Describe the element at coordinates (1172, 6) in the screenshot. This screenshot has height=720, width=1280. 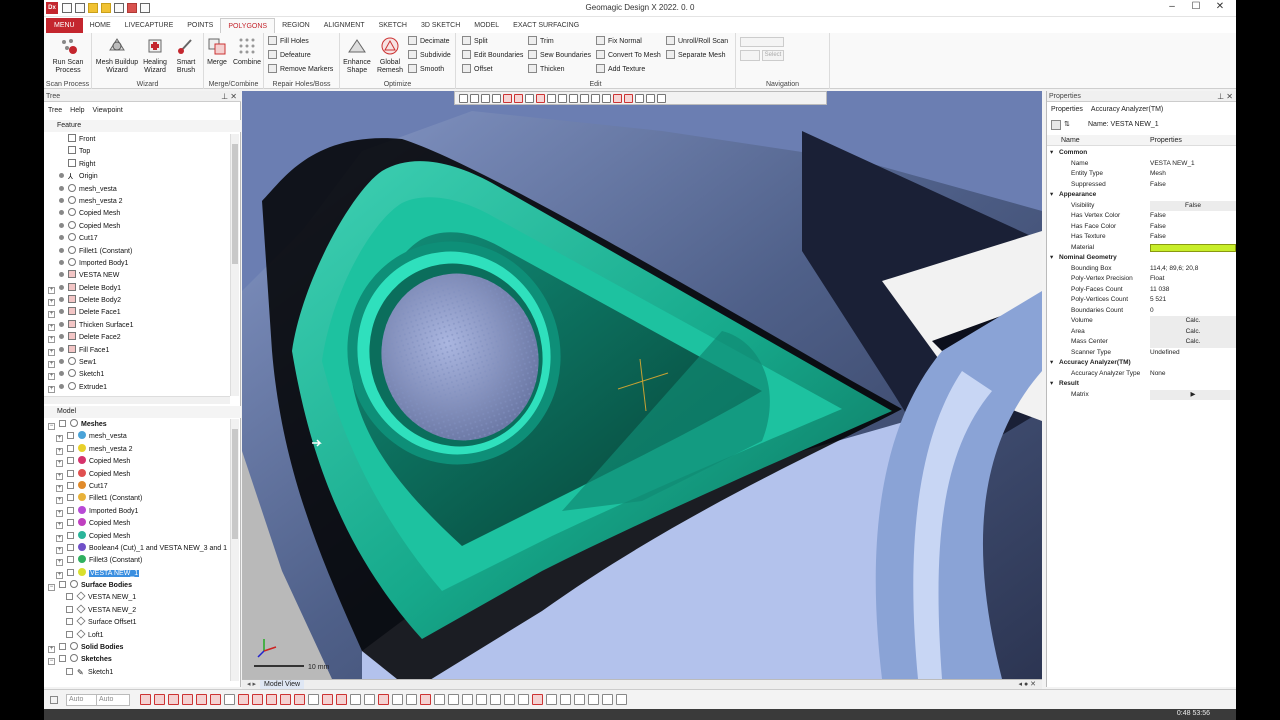
I see `minimize-icon: –` at that location.